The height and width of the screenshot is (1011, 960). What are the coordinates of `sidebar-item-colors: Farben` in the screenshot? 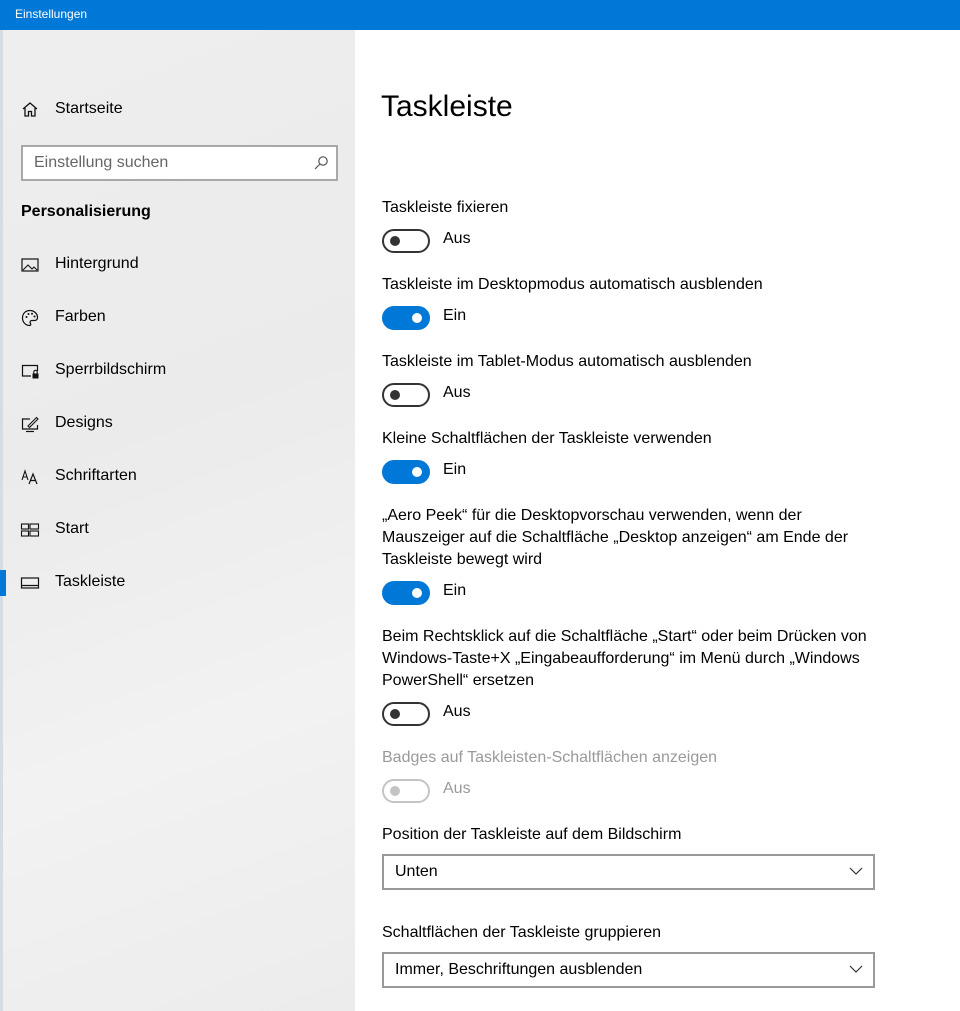 It's located at (177, 318).